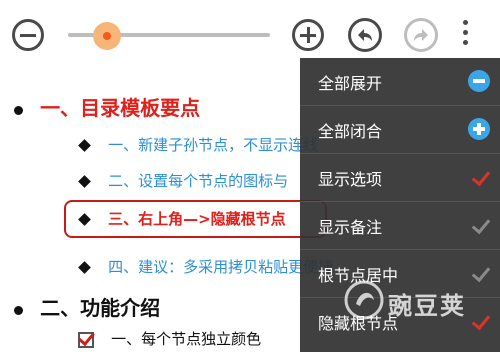 This screenshot has width=500, height=352. I want to click on zoom-slider-handle, so click(107, 36).